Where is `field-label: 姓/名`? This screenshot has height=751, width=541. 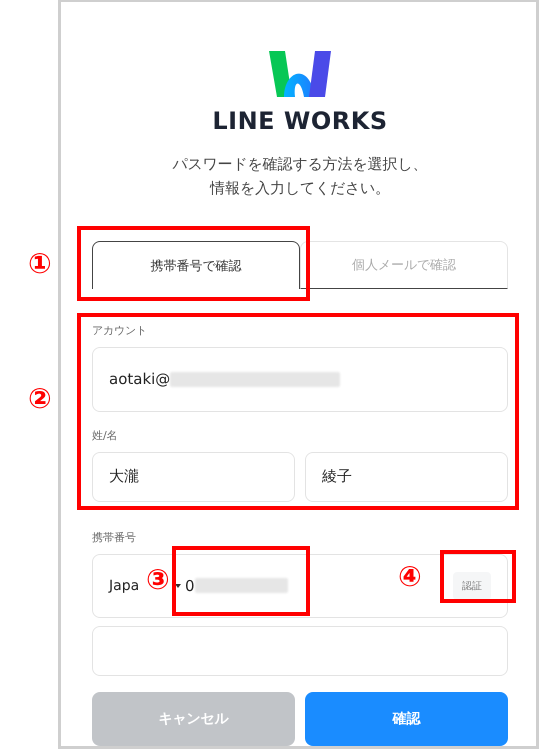
field-label: 姓/名 is located at coordinates (105, 435).